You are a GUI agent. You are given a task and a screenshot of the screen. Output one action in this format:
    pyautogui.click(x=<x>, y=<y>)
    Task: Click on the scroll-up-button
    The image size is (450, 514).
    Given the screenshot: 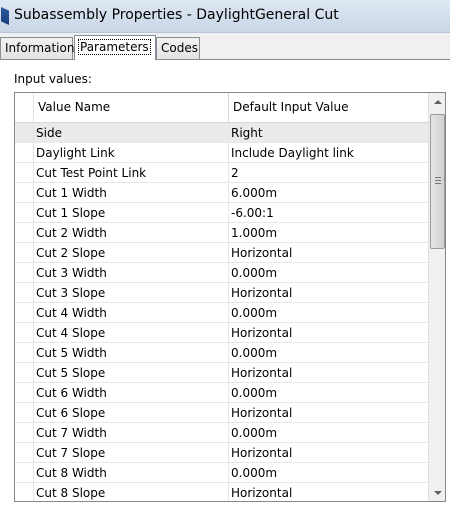 What is the action you would take?
    pyautogui.click(x=437, y=101)
    